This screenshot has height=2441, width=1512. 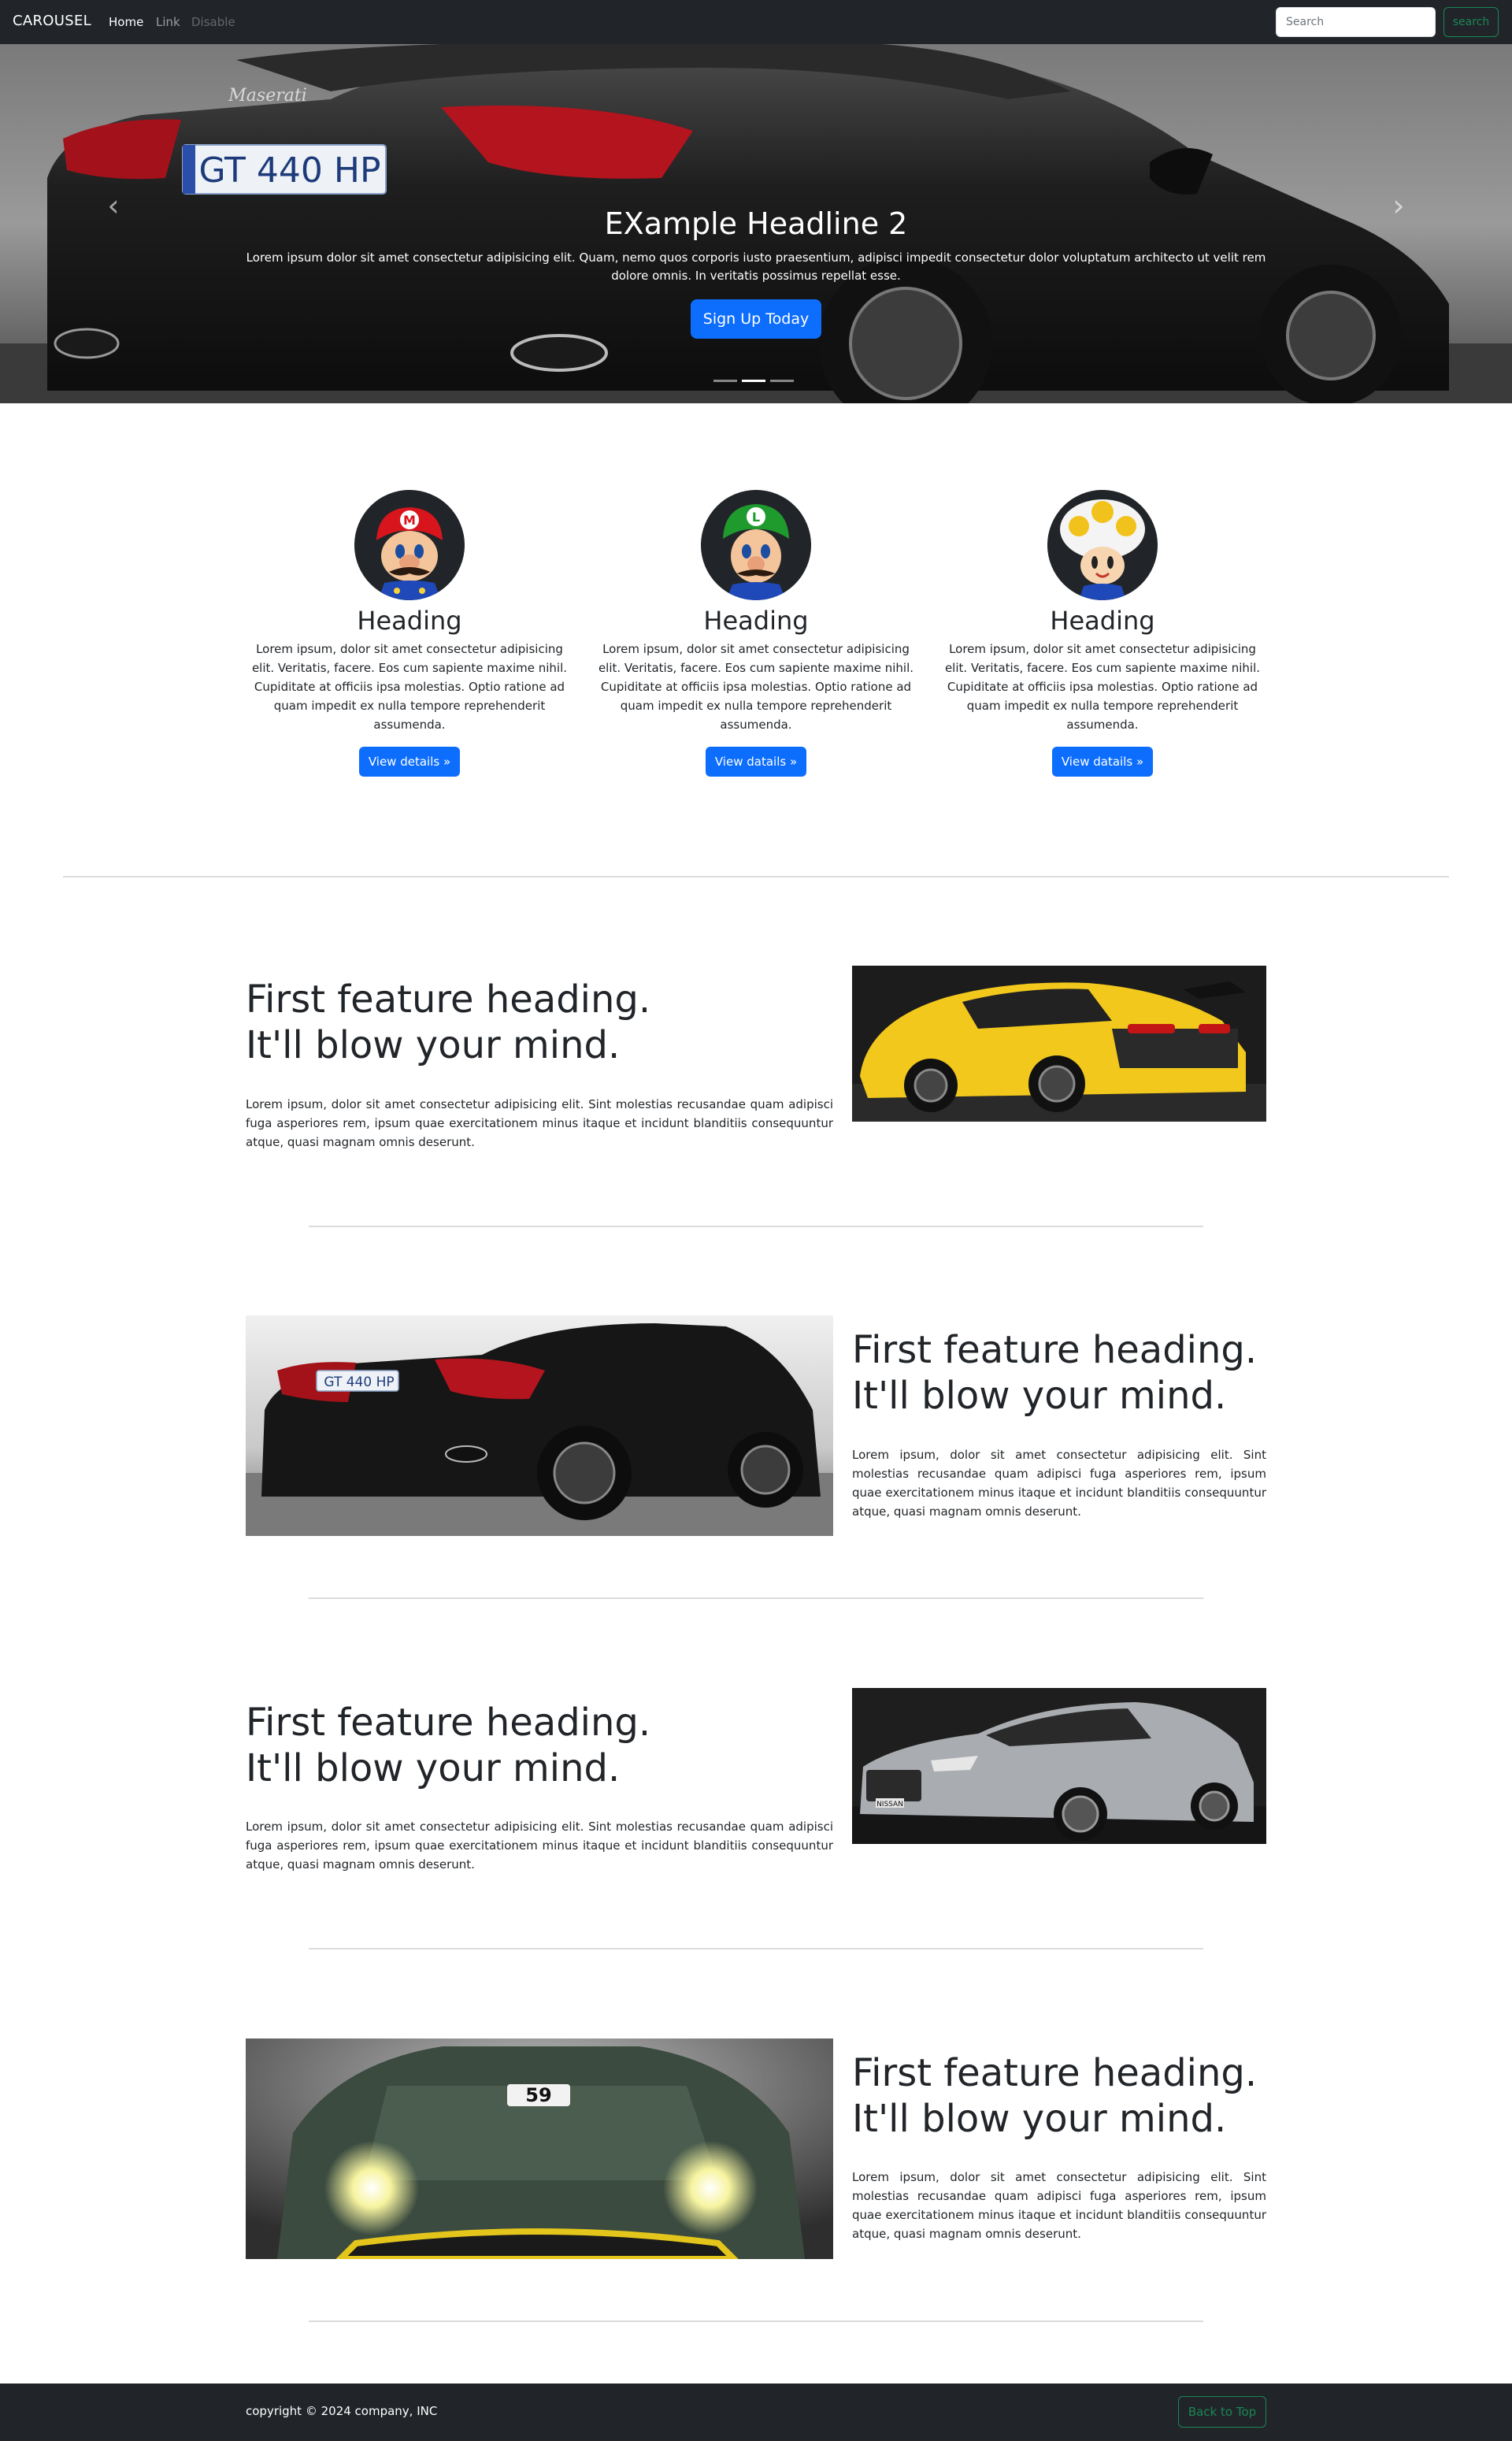 I want to click on featurette-heading-2-line1: First feature heading., so click(x=1055, y=1350).